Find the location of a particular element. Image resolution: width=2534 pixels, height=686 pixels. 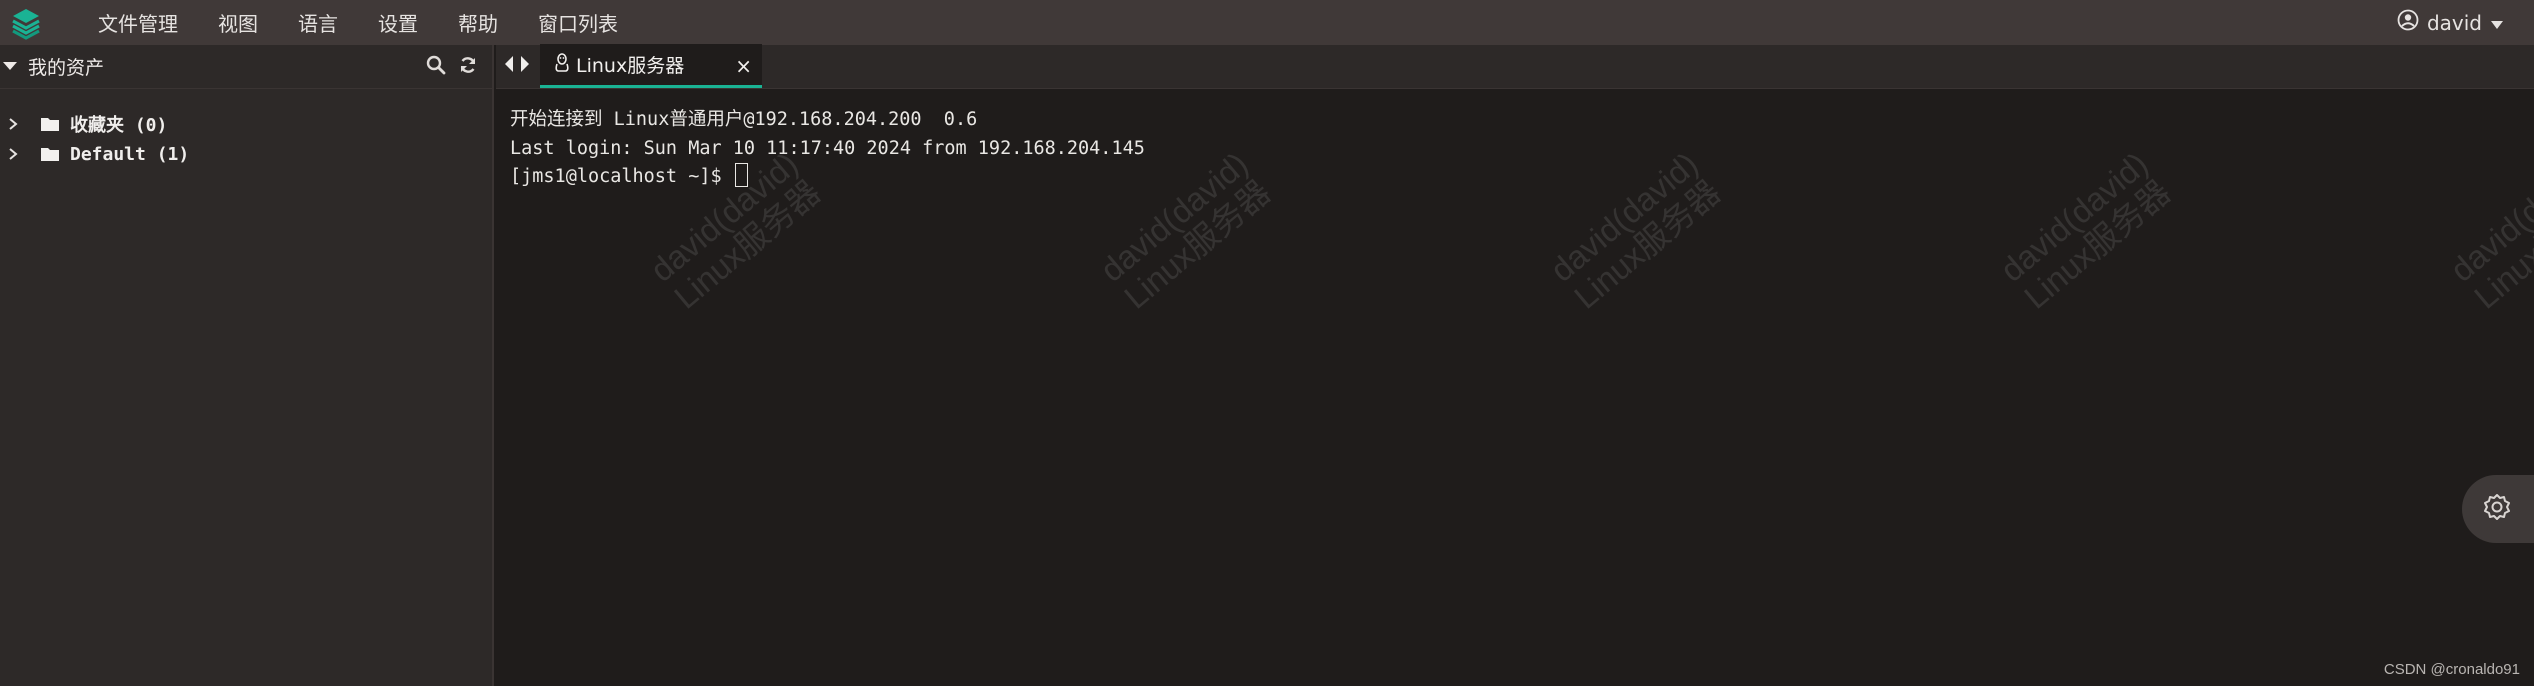

menu-bar: 文件管理 视图 语言 设置 帮助 窗口列表 david is located at coordinates (1267, 22).